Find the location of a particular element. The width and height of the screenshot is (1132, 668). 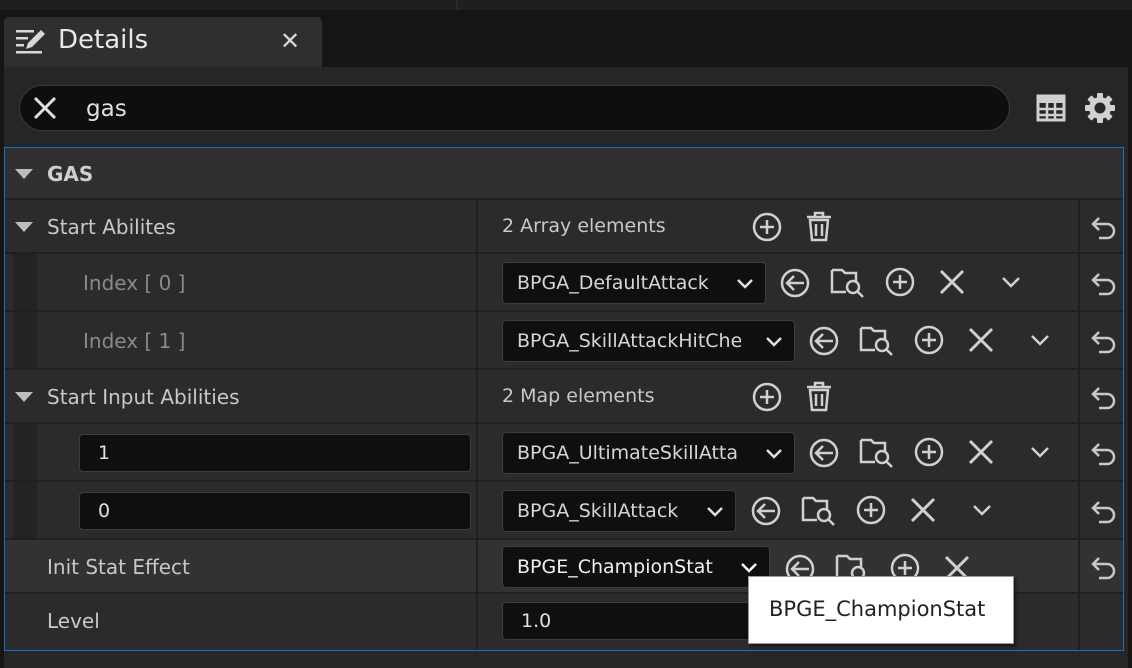

tooltip-text: BPGE_ChampionStat is located at coordinates (877, 609).